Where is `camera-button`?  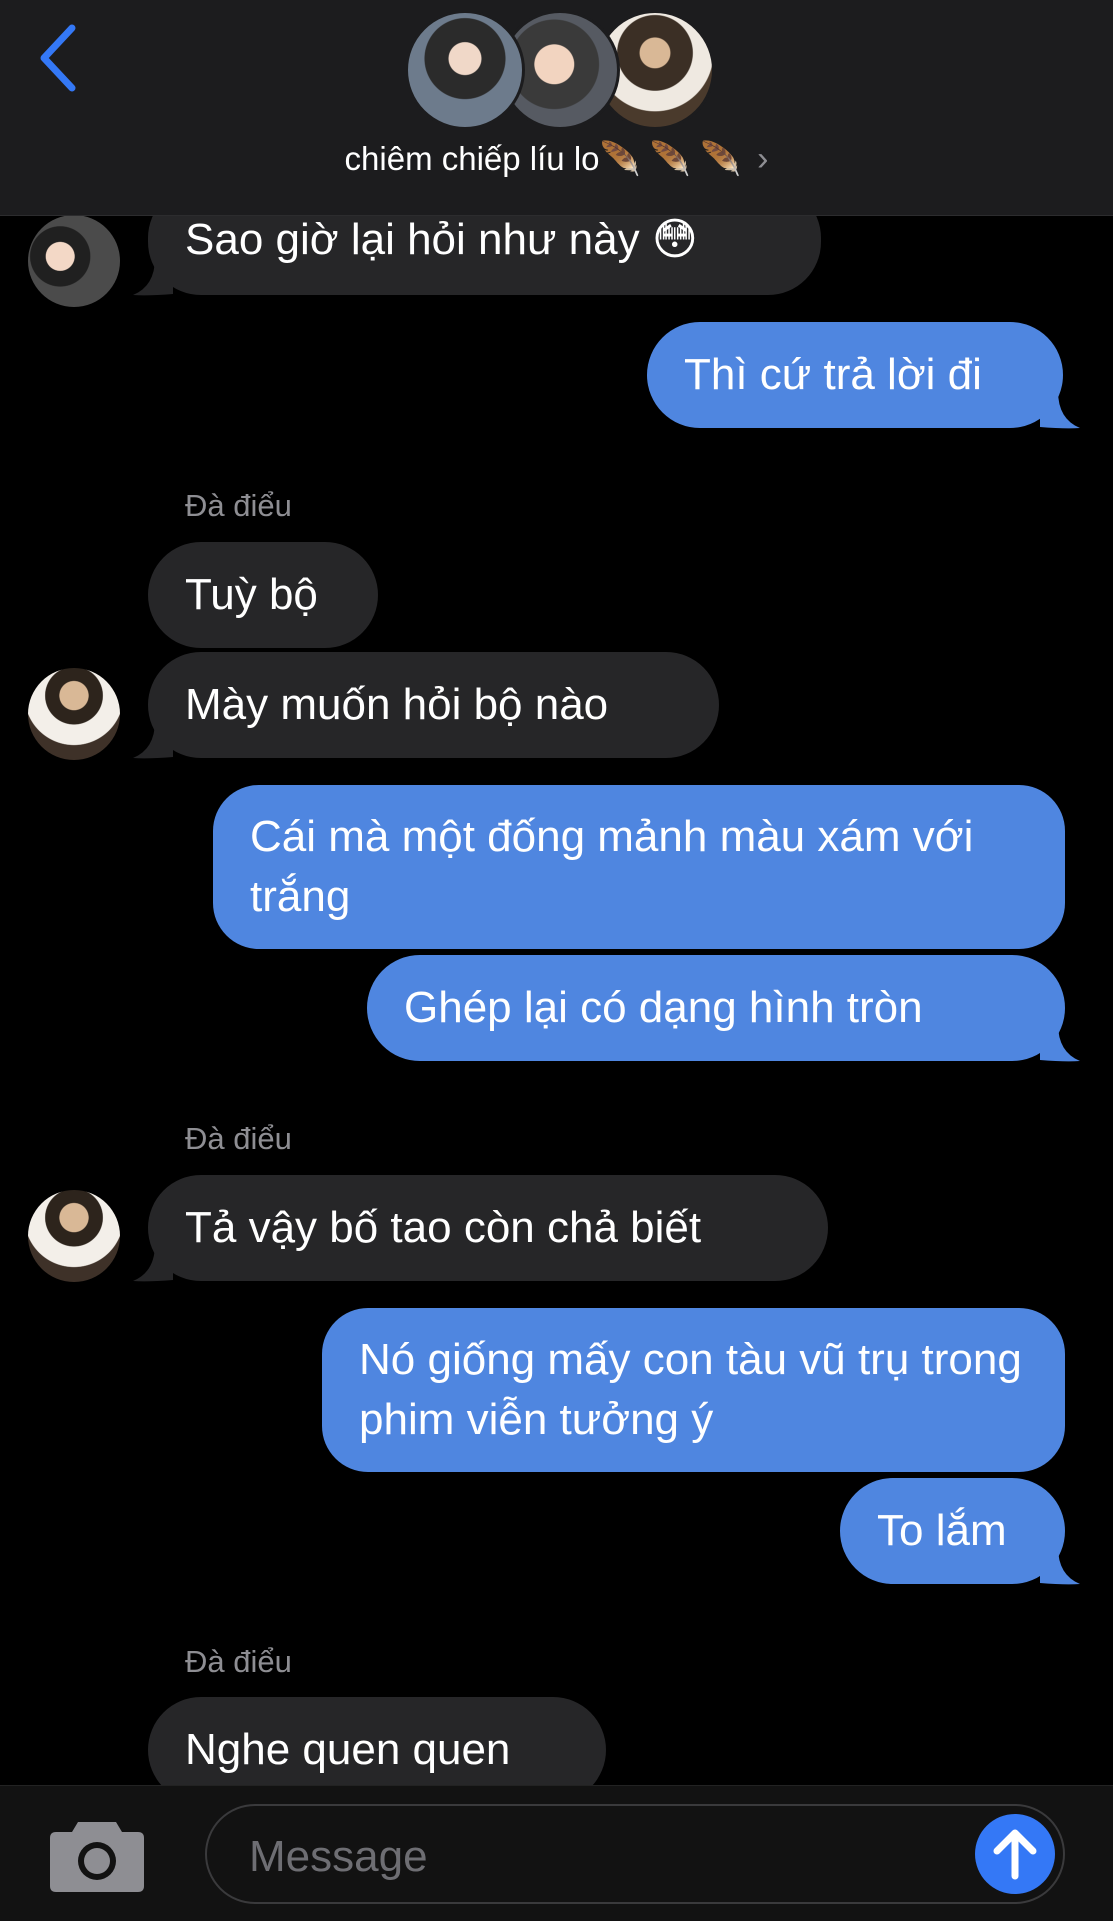
camera-button is located at coordinates (97, 1856).